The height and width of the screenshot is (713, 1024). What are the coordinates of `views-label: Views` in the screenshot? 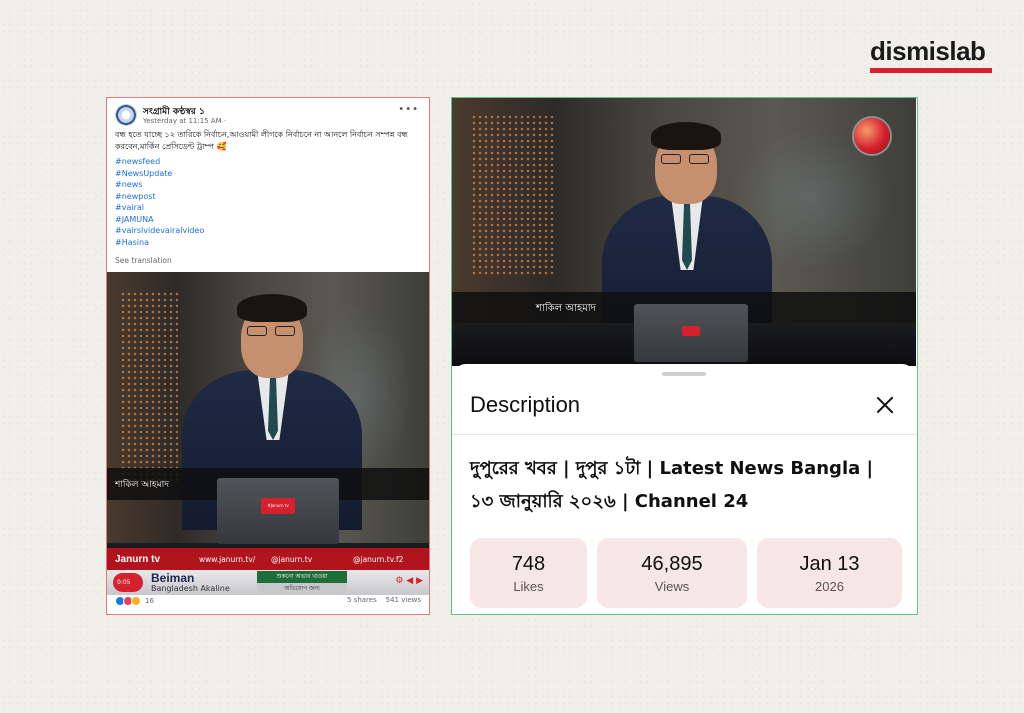 It's located at (672, 586).